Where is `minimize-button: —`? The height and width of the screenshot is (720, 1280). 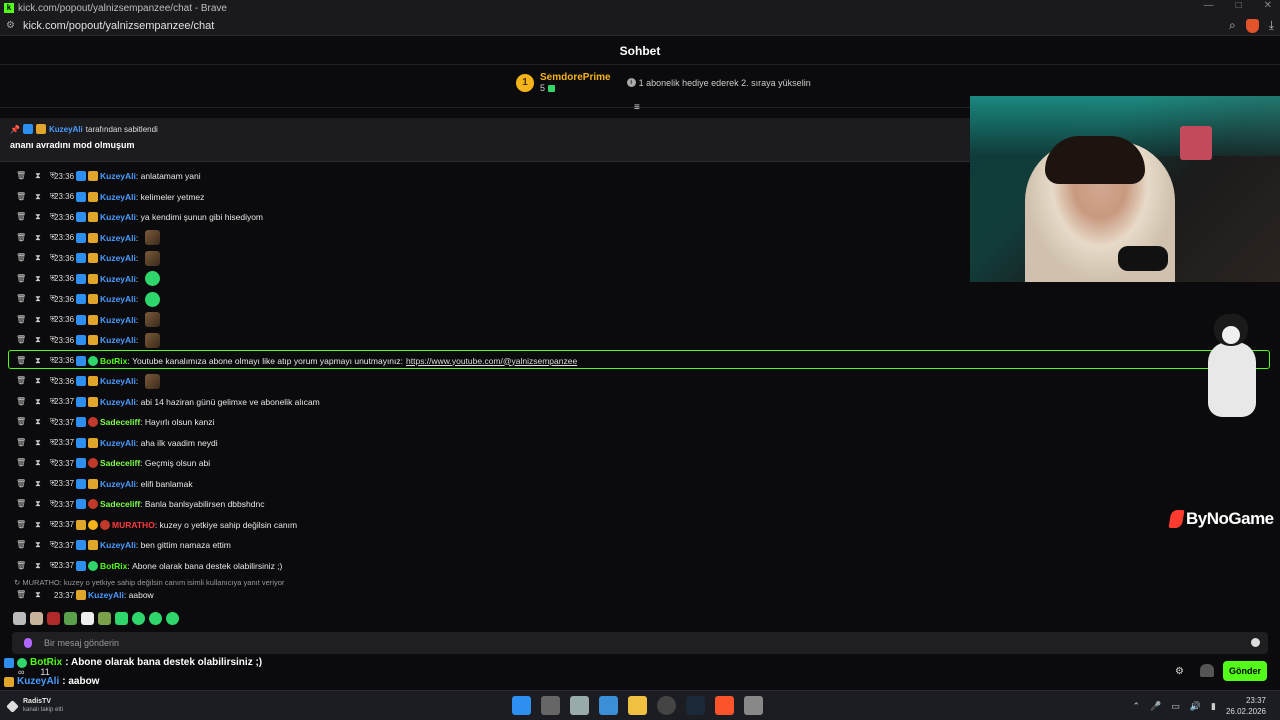
minimize-button: — is located at coordinates (1209, 5).